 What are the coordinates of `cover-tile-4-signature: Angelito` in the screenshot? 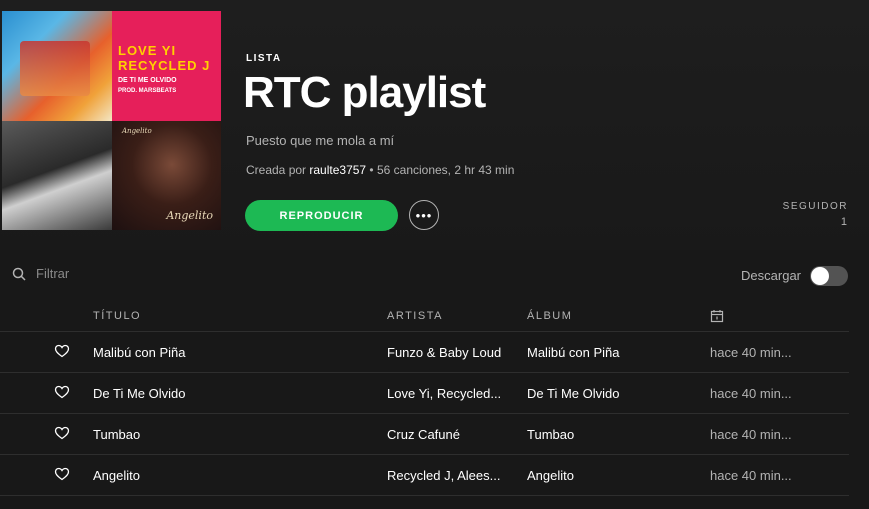 It's located at (189, 215).